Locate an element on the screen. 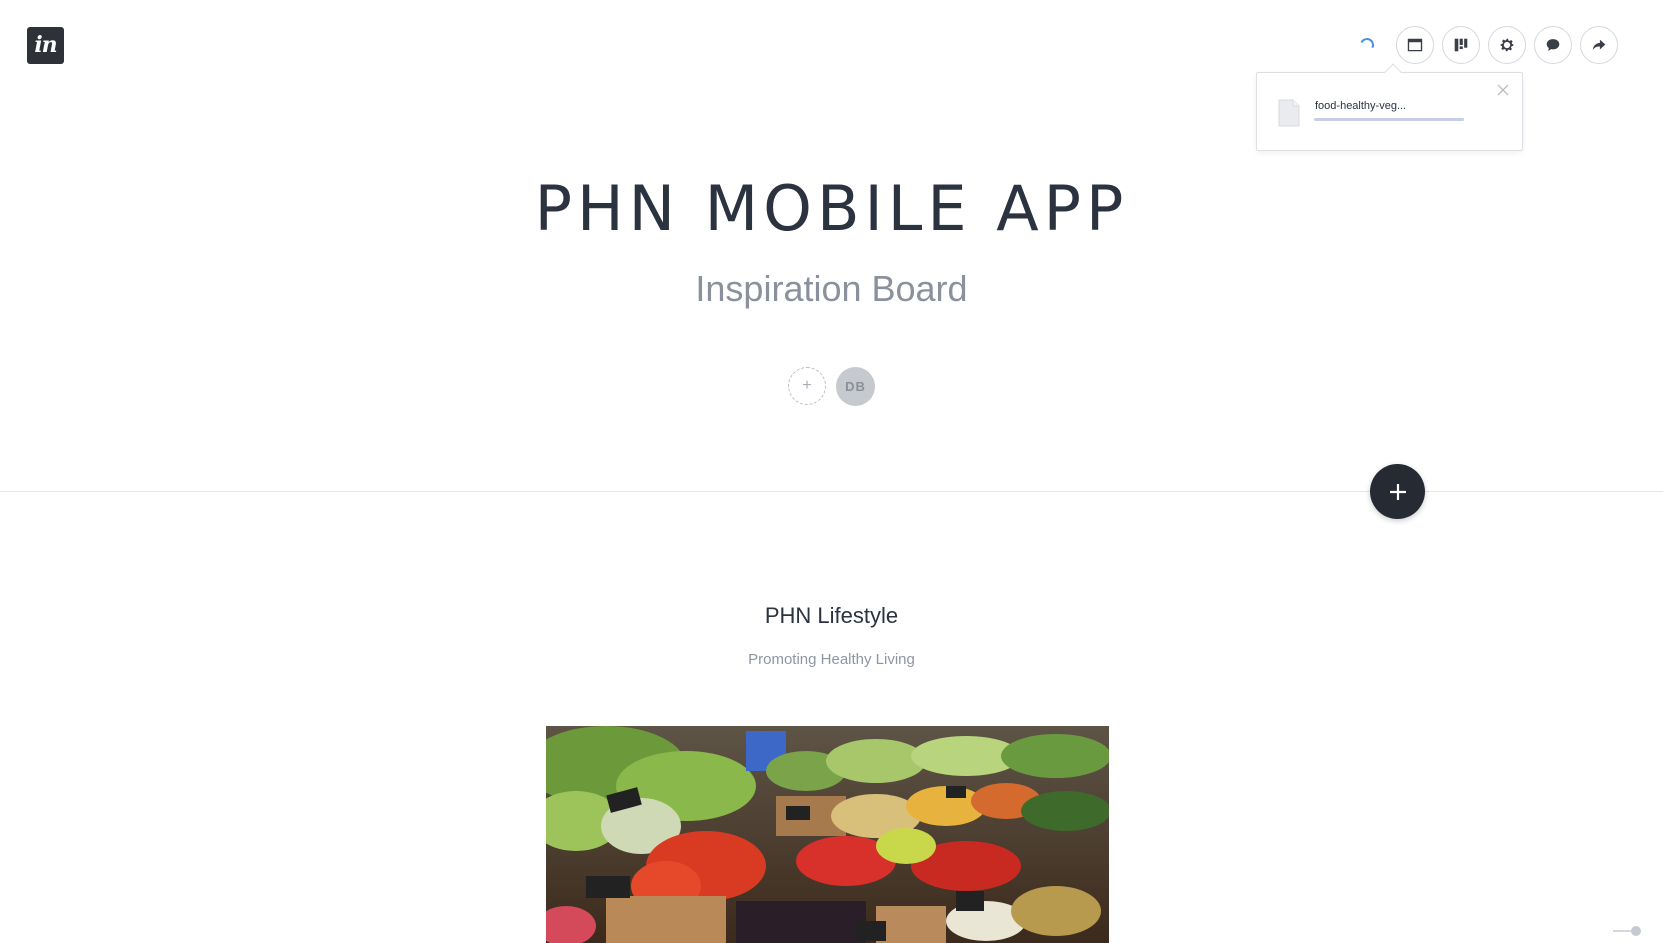 The width and height of the screenshot is (1663, 943). section-subtitle: Promoting Healthy Living is located at coordinates (831, 659).